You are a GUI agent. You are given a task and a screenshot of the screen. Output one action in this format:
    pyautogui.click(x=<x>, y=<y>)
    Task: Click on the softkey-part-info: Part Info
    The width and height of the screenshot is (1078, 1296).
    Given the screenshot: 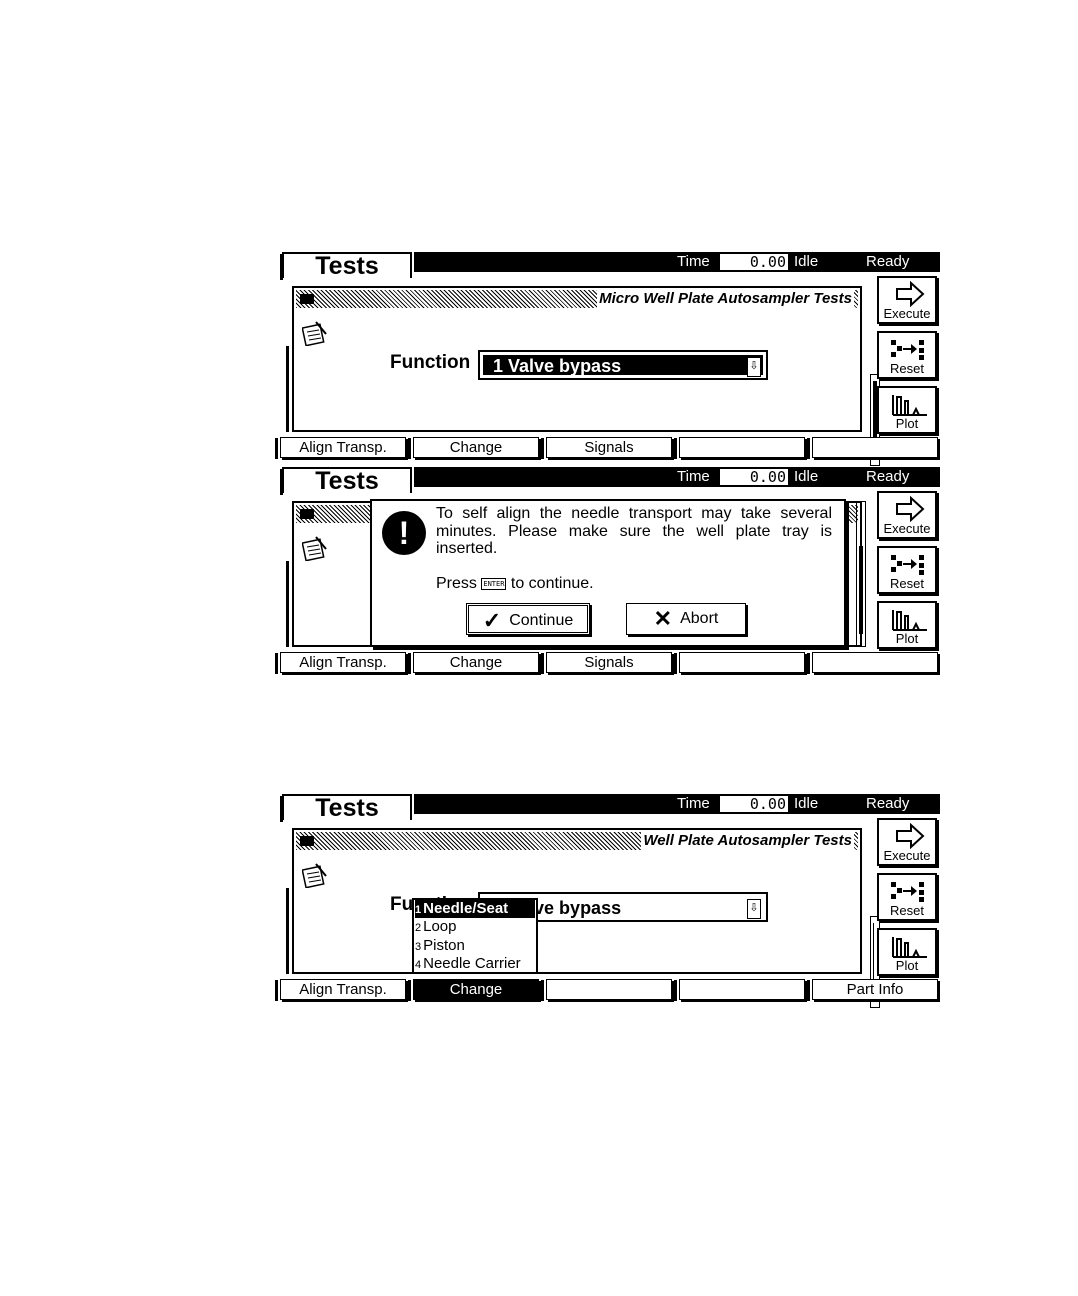 What is the action you would take?
    pyautogui.click(x=872, y=990)
    